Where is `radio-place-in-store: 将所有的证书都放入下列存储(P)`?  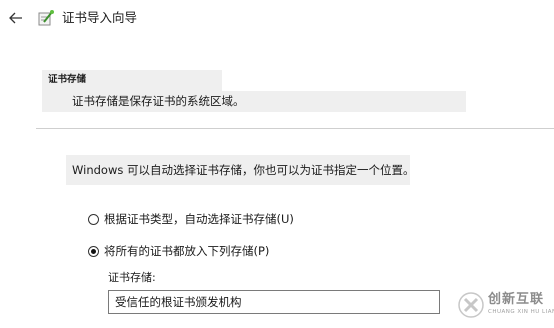
radio-place-in-store: 将所有的证书都放入下列存储(P) is located at coordinates (178, 251).